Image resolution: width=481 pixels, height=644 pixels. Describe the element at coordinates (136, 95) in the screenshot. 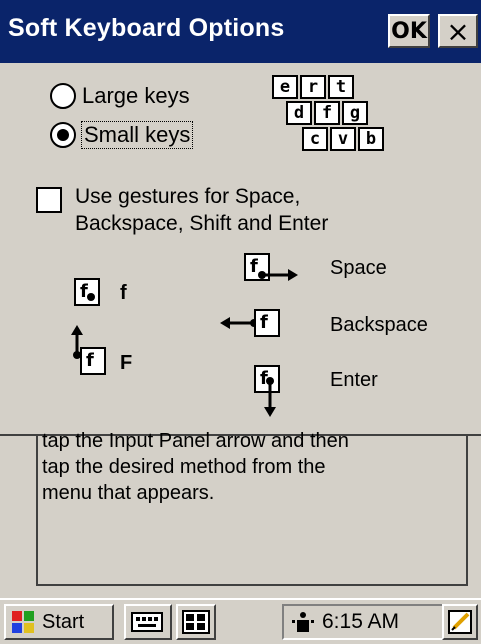

I see `large-keys-label: Large keys` at that location.